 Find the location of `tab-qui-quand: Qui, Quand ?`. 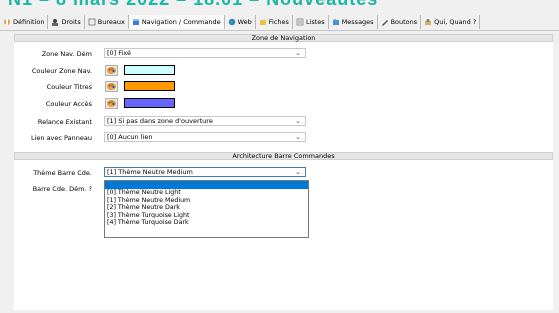

tab-qui-quand: Qui, Quand ? is located at coordinates (451, 22).